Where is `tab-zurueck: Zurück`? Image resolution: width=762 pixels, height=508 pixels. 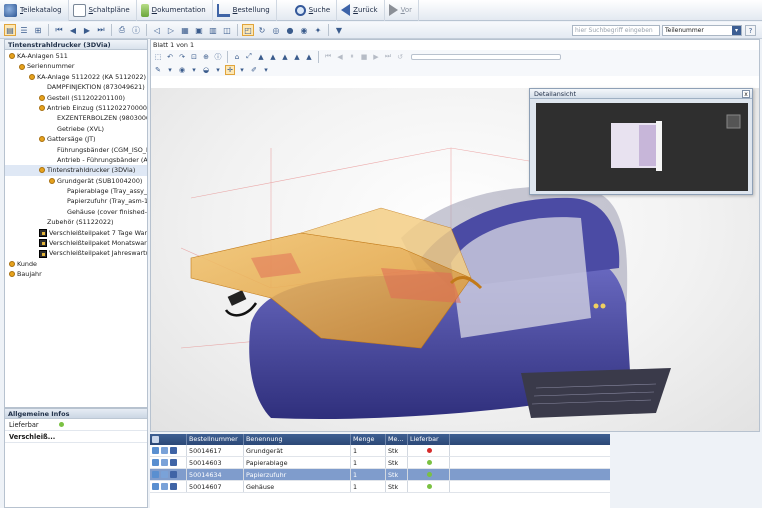 tab-zurueck: Zurück is located at coordinates (361, 10).